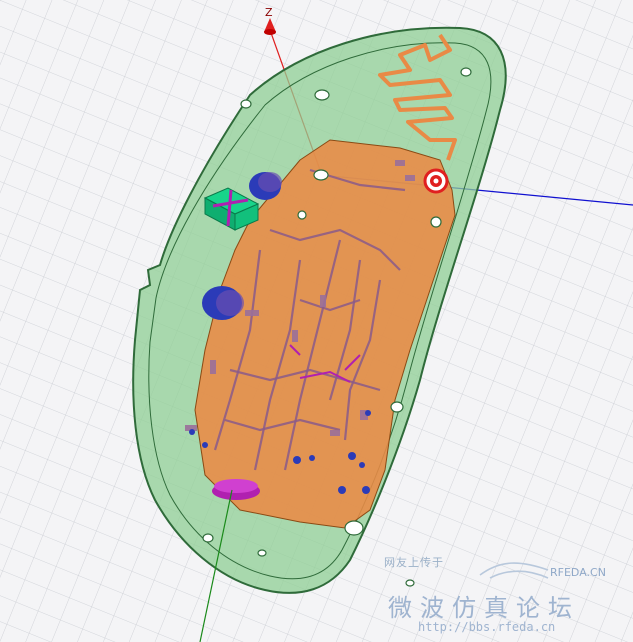 Image resolution: width=633 pixels, height=642 pixels. Describe the element at coordinates (414, 562) in the screenshot. I see `watermark-uploader-text: 网友上传于` at that location.